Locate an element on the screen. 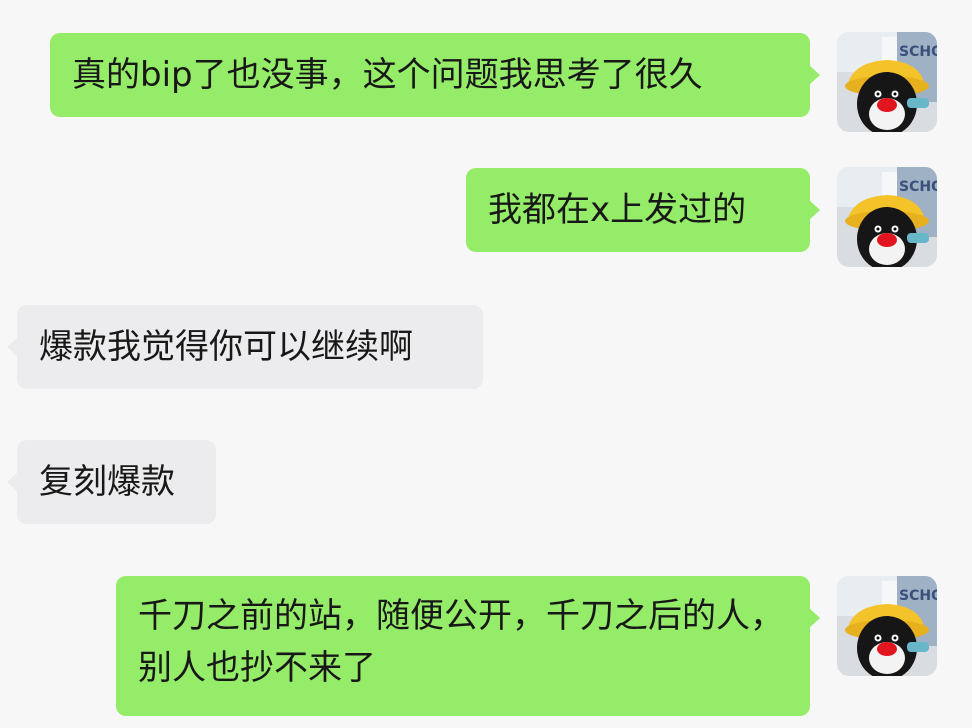  message-bubble-incoming: 爆款我觉得你可以继续啊 is located at coordinates (245, 347).